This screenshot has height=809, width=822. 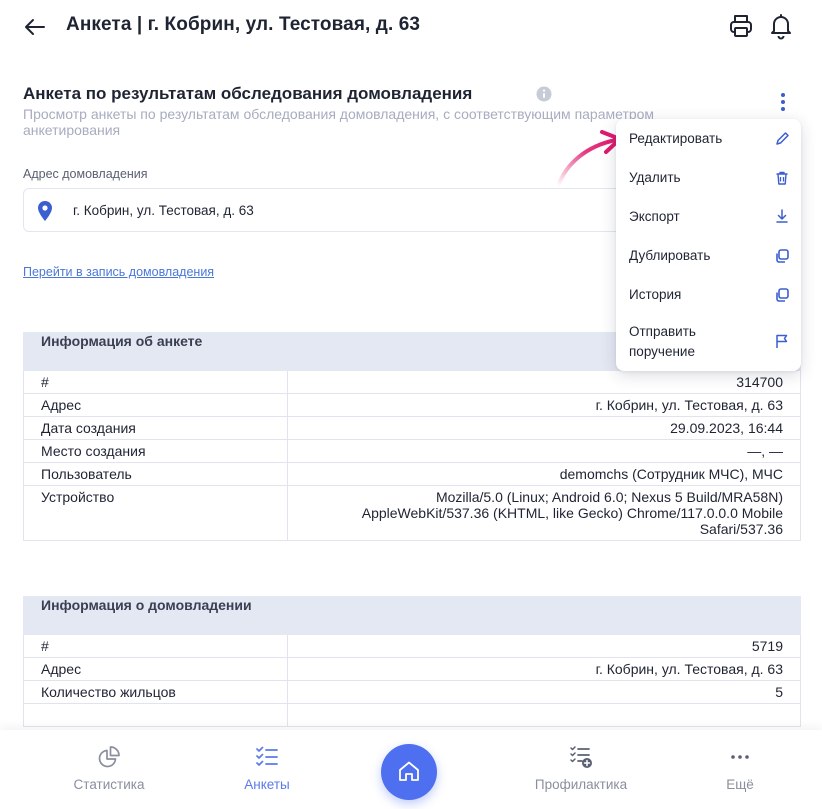 I want to click on kebab-menu-icon, so click(x=783, y=102).